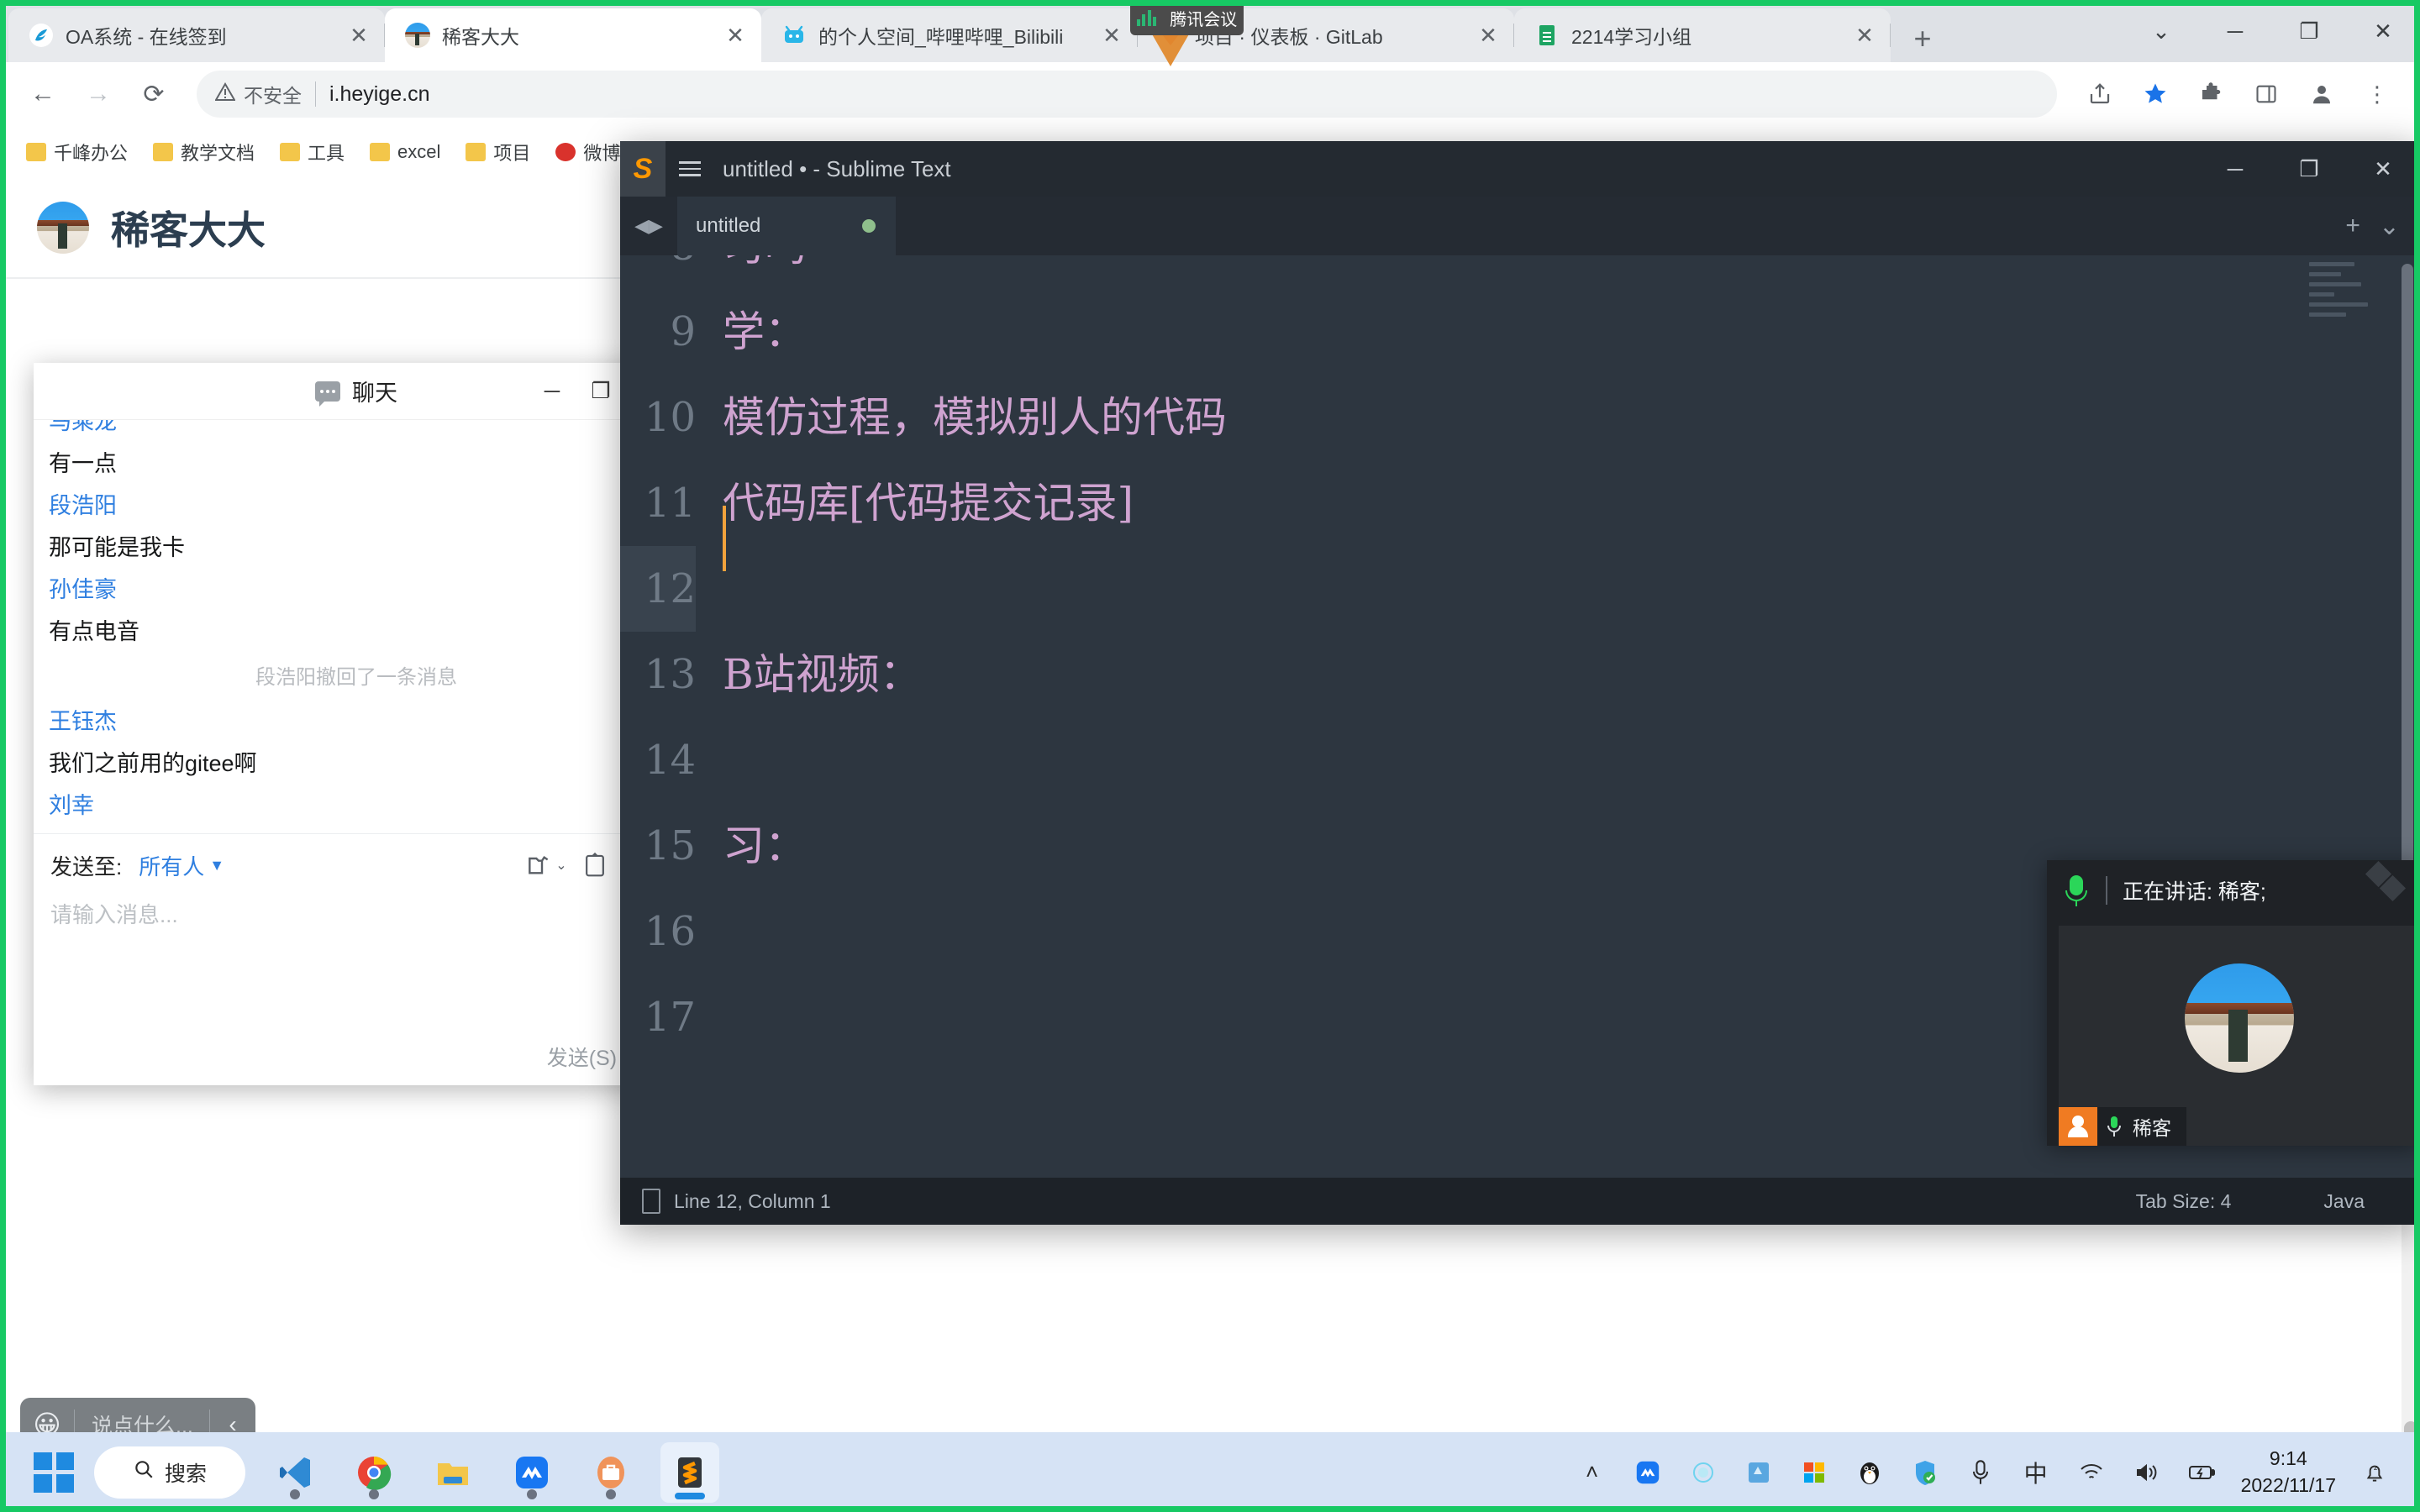 This screenshot has width=2420, height=1512. What do you see at coordinates (1759, 1472) in the screenshot?
I see `onedrive-tray-icon` at bounding box center [1759, 1472].